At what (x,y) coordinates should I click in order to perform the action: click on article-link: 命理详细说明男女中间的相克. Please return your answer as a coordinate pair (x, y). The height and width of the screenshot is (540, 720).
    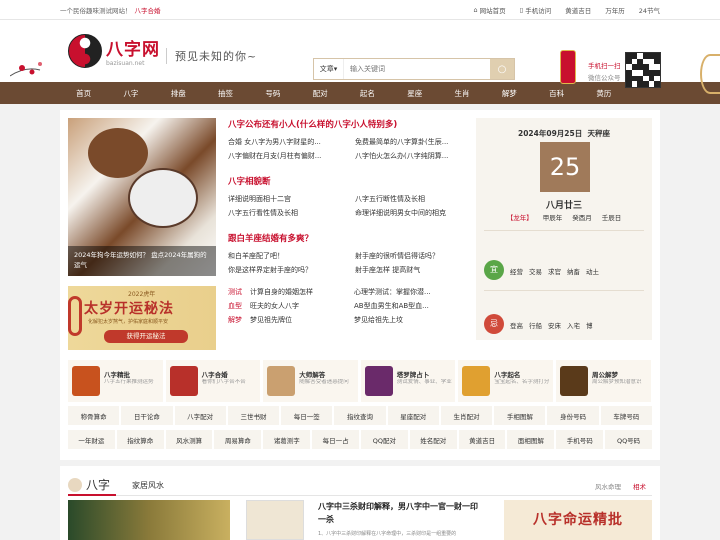
    Looking at the image, I should click on (410, 213).